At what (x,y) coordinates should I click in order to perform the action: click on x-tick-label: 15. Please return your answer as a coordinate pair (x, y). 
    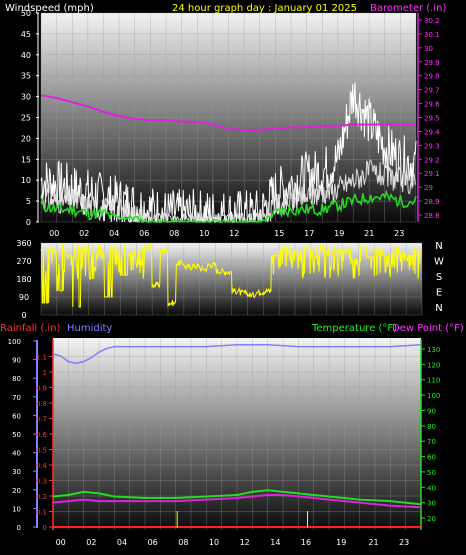
    Looking at the image, I should click on (279, 233).